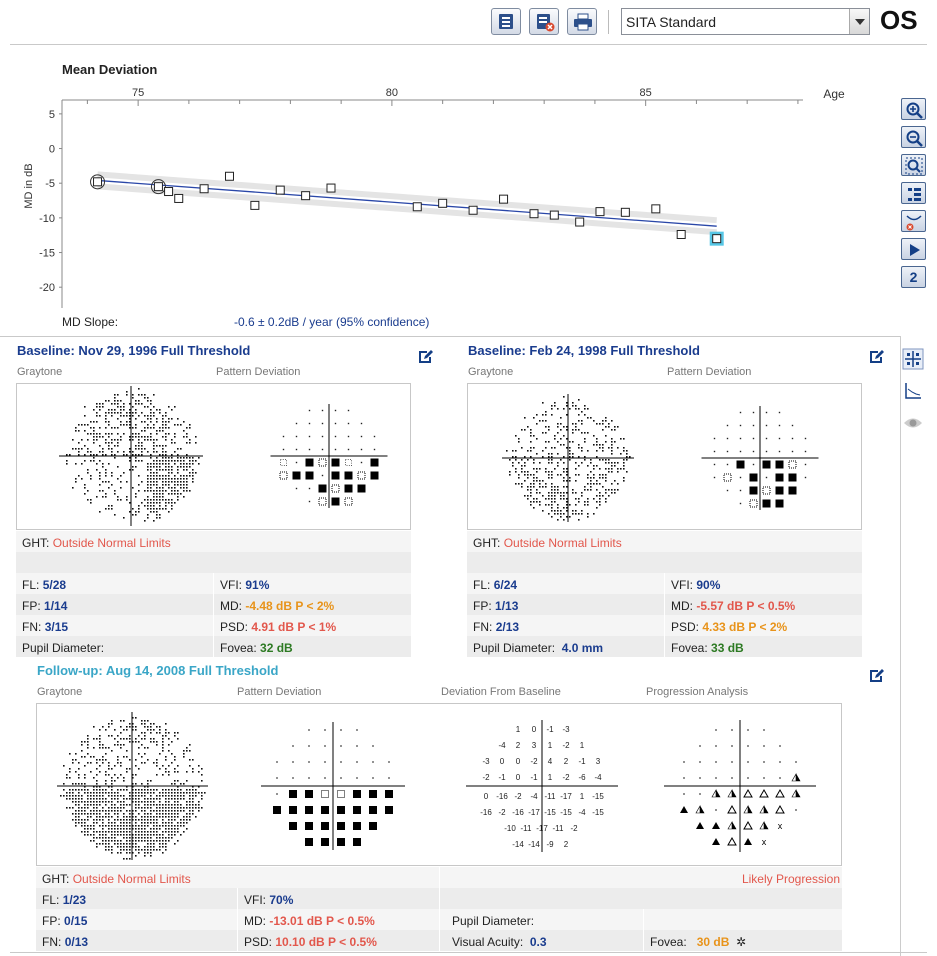  What do you see at coordinates (913, 249) in the screenshot?
I see `play-button` at bounding box center [913, 249].